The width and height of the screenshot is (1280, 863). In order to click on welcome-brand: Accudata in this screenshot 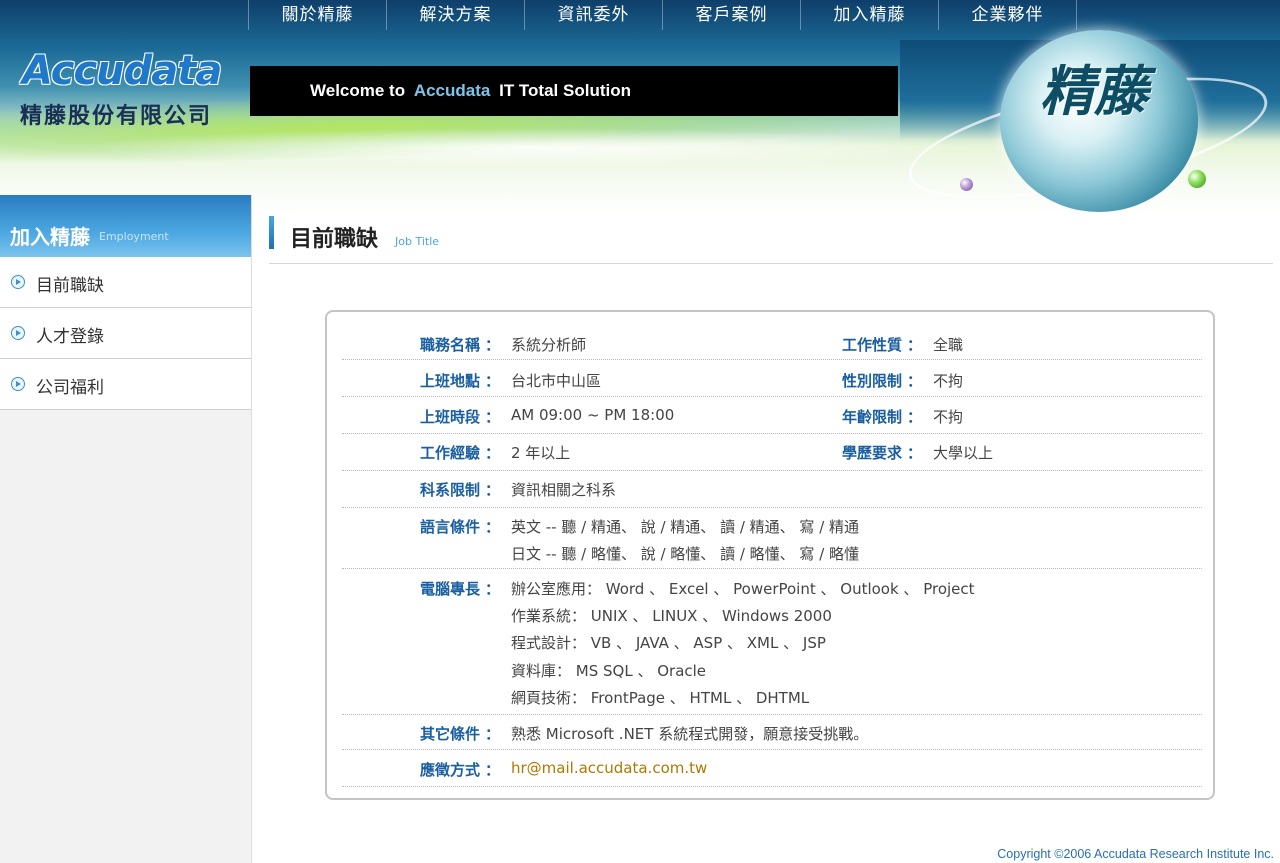, I will do `click(452, 90)`.